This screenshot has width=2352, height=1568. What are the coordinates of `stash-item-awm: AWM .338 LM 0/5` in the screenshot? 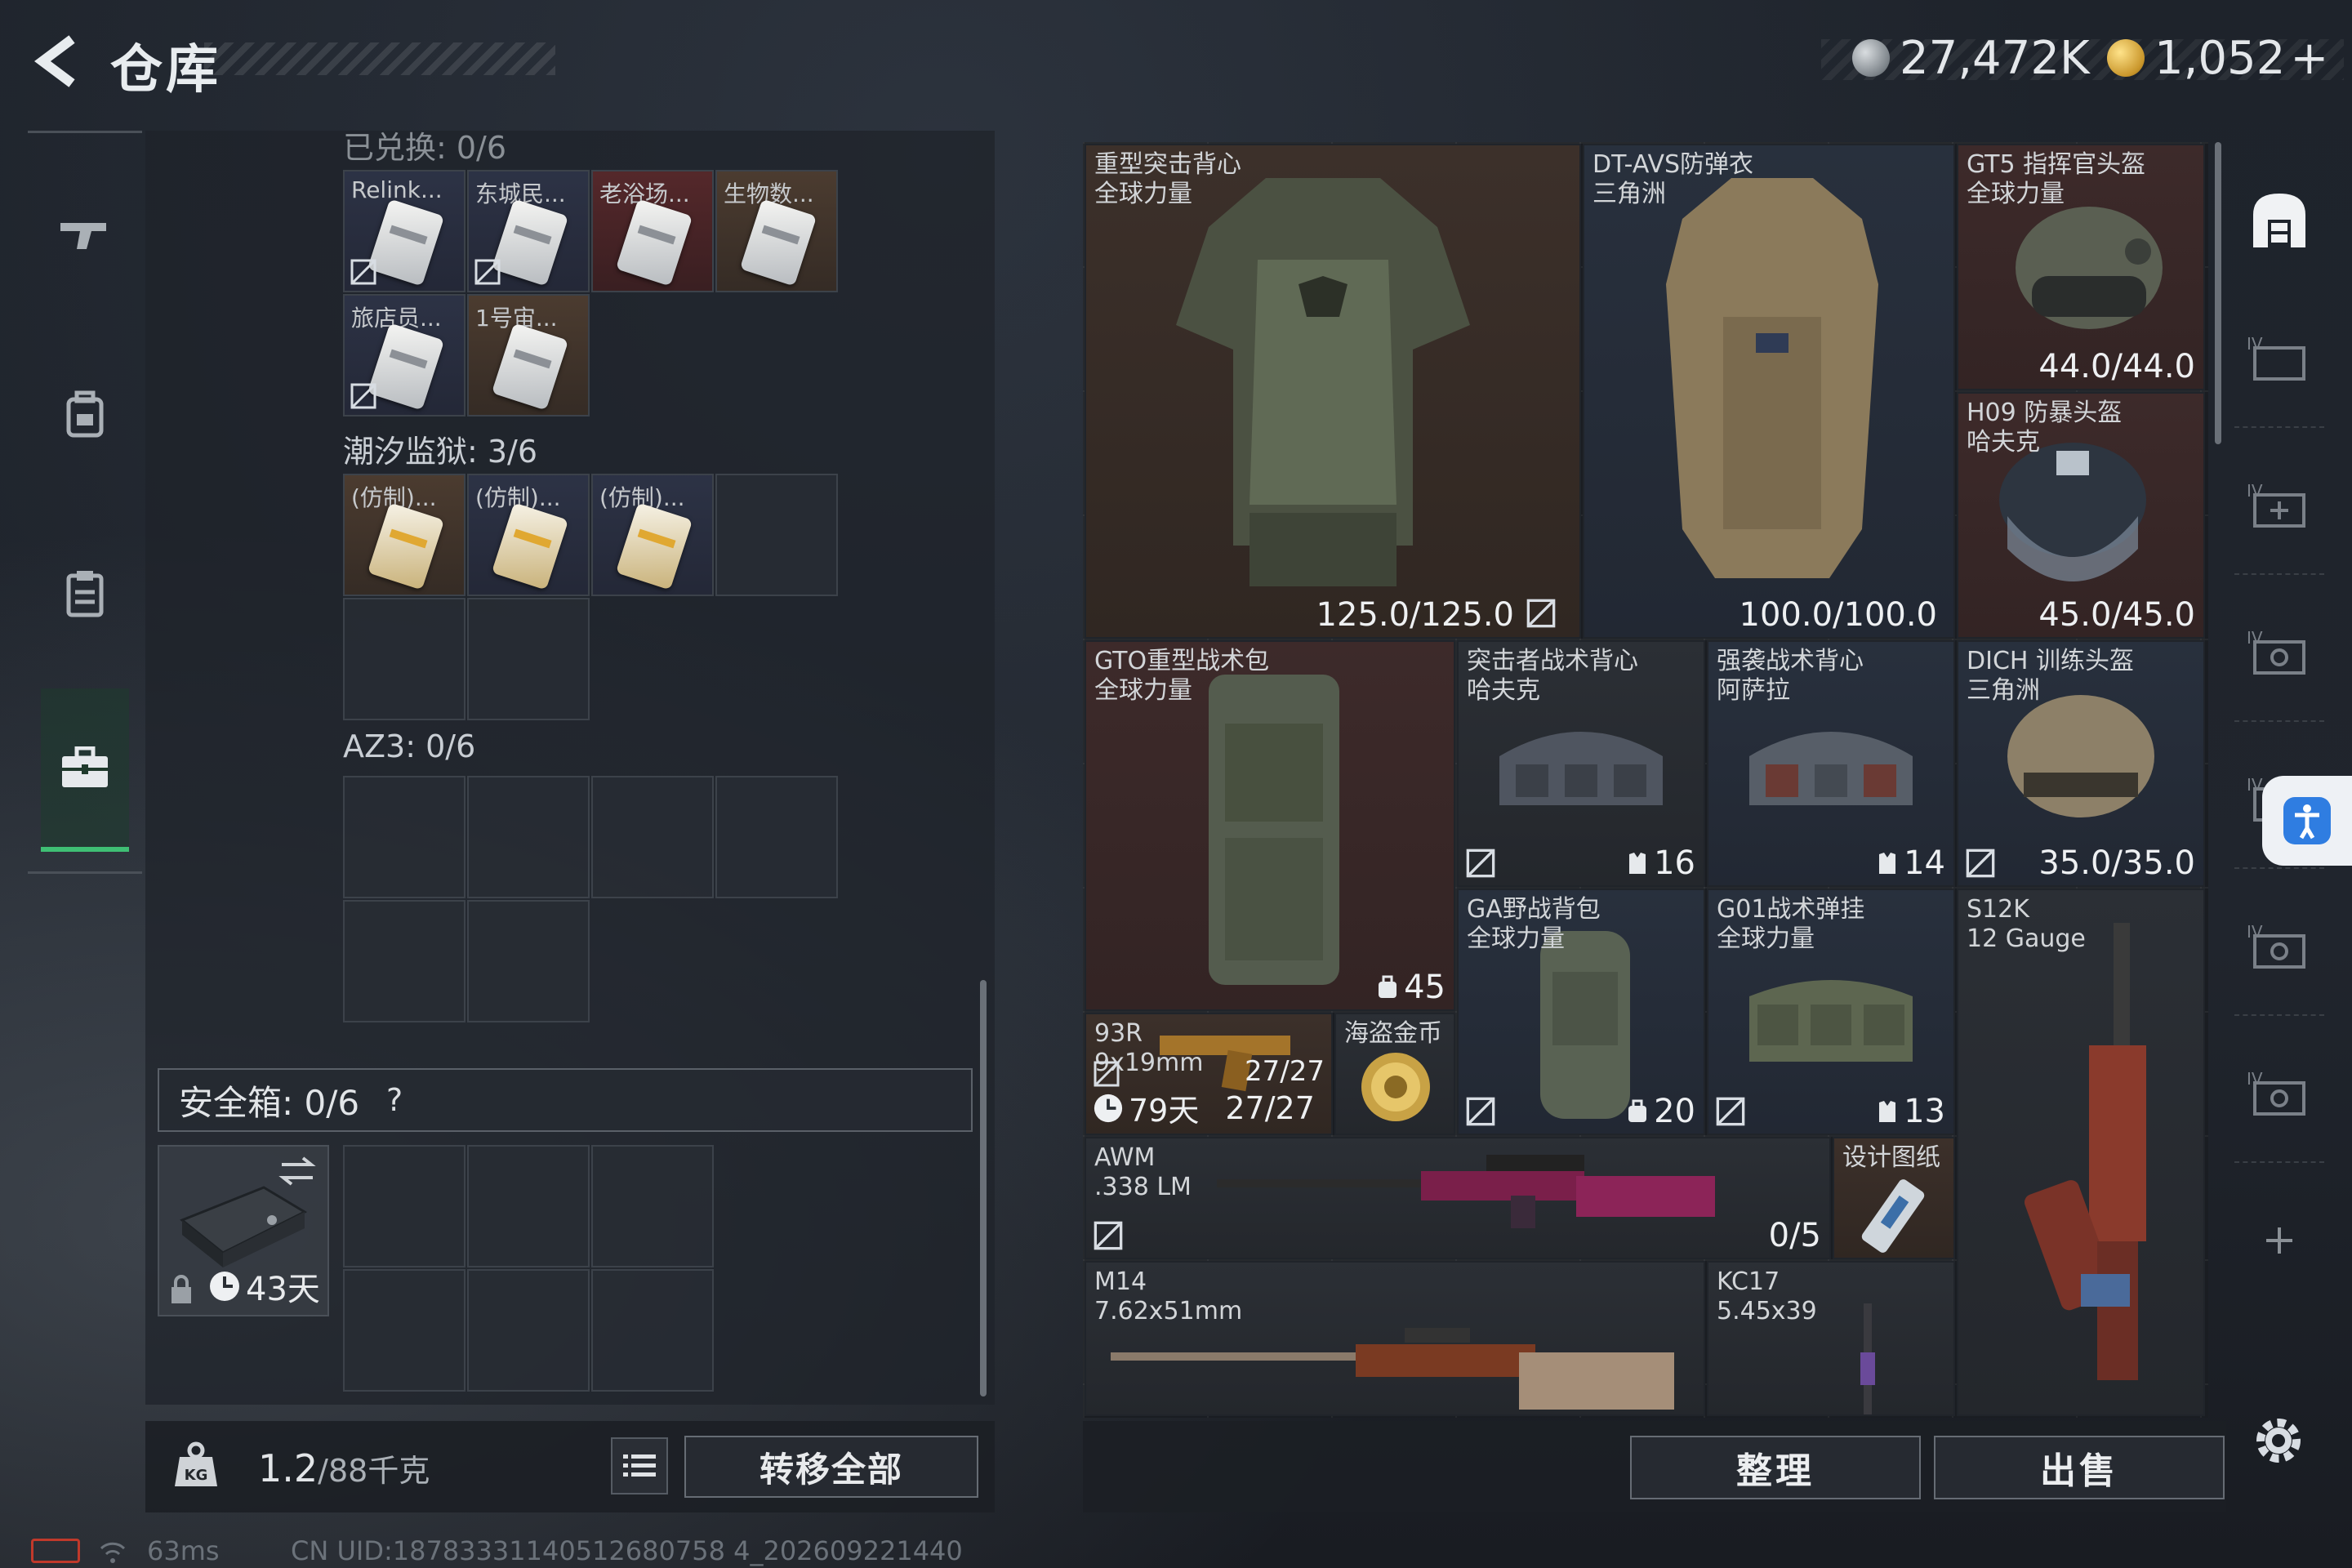 It's located at (1458, 1198).